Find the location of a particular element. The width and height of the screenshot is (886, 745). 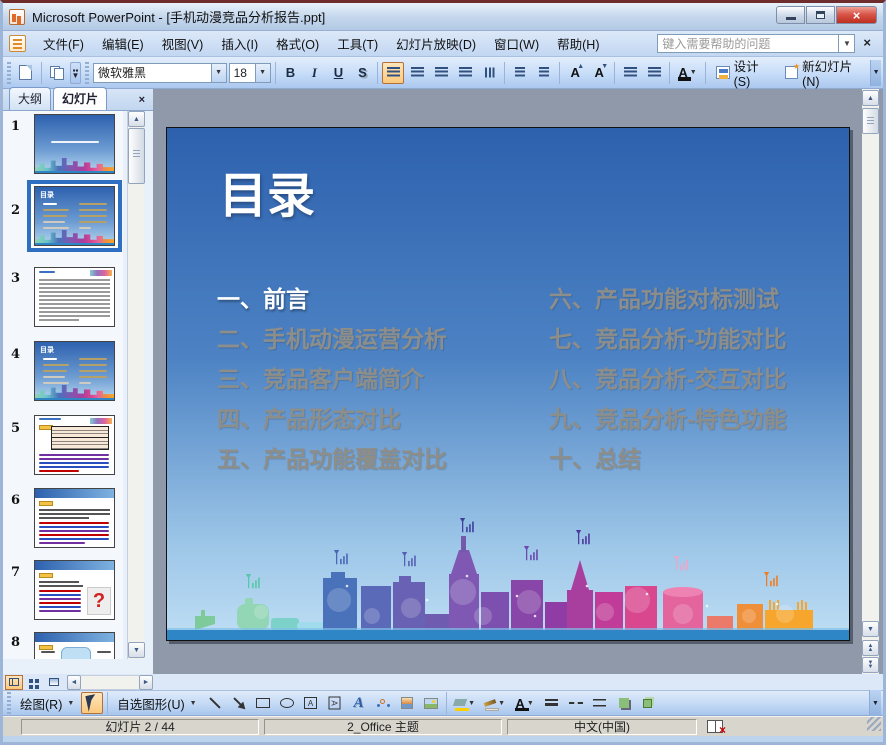

menu-item-view: 视图(V) is located at coordinates (183, 43).